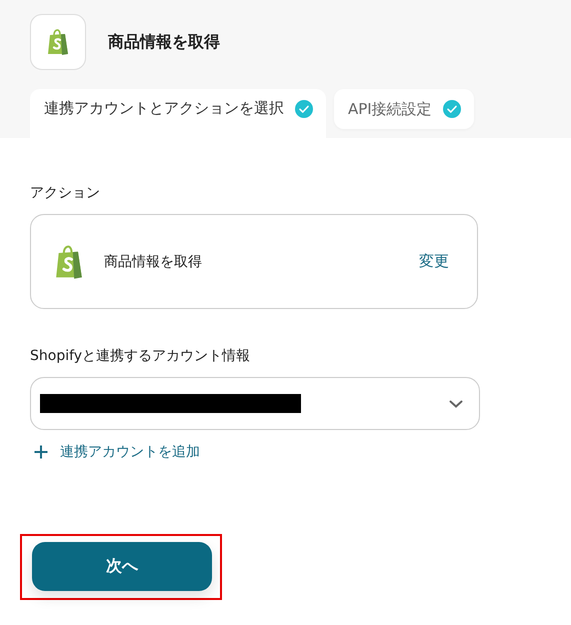 The width and height of the screenshot is (571, 625). What do you see at coordinates (255, 403) in the screenshot?
I see `account-select` at bounding box center [255, 403].